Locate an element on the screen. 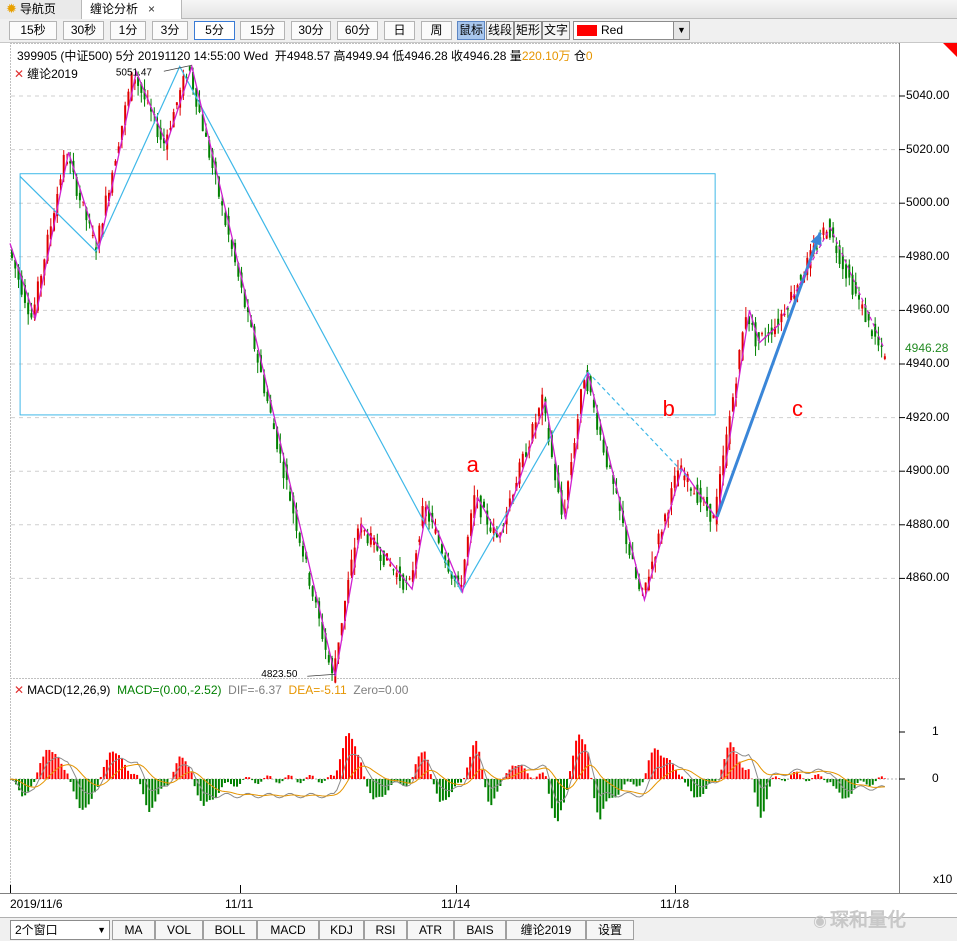 This screenshot has width=957, height=941. dif-line is located at coordinates (447, 777).